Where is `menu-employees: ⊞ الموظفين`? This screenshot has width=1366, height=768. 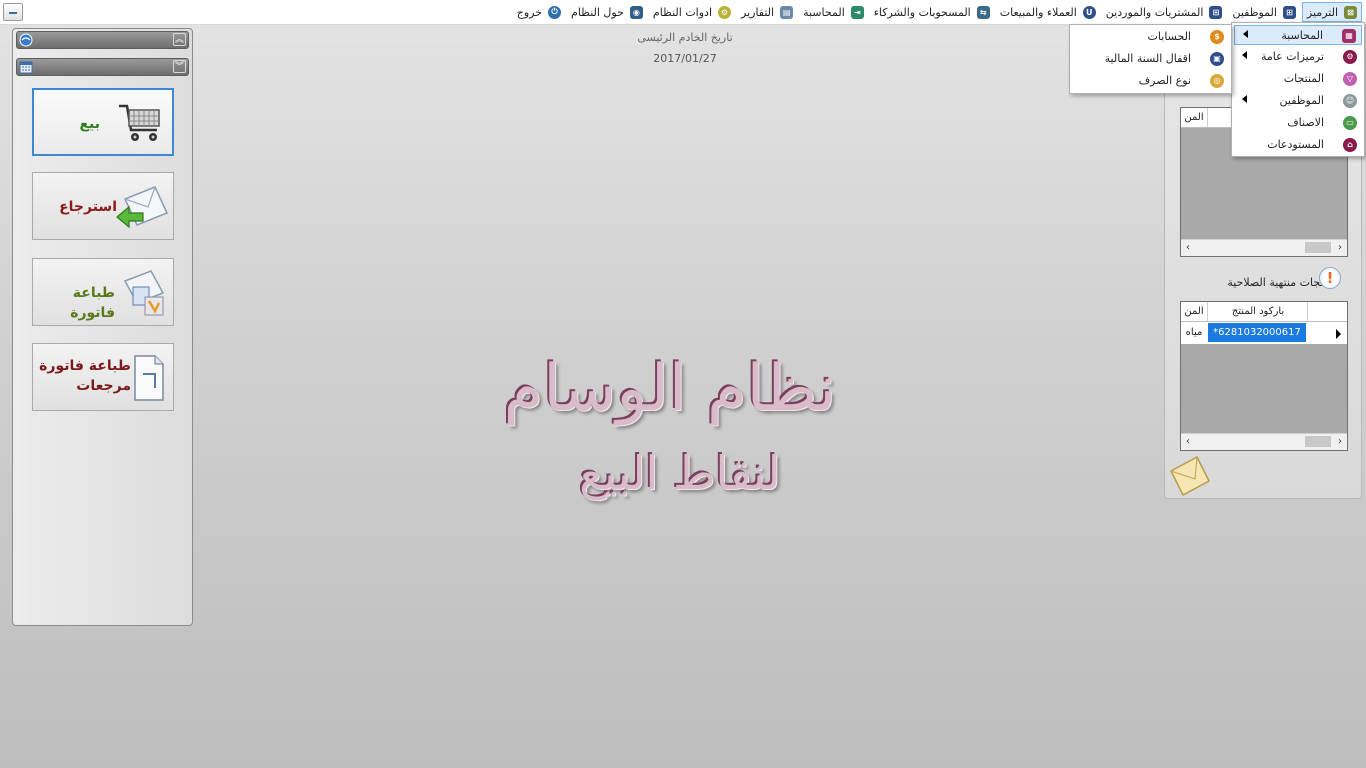 menu-employees: ⊞ الموظفين is located at coordinates (1263, 12).